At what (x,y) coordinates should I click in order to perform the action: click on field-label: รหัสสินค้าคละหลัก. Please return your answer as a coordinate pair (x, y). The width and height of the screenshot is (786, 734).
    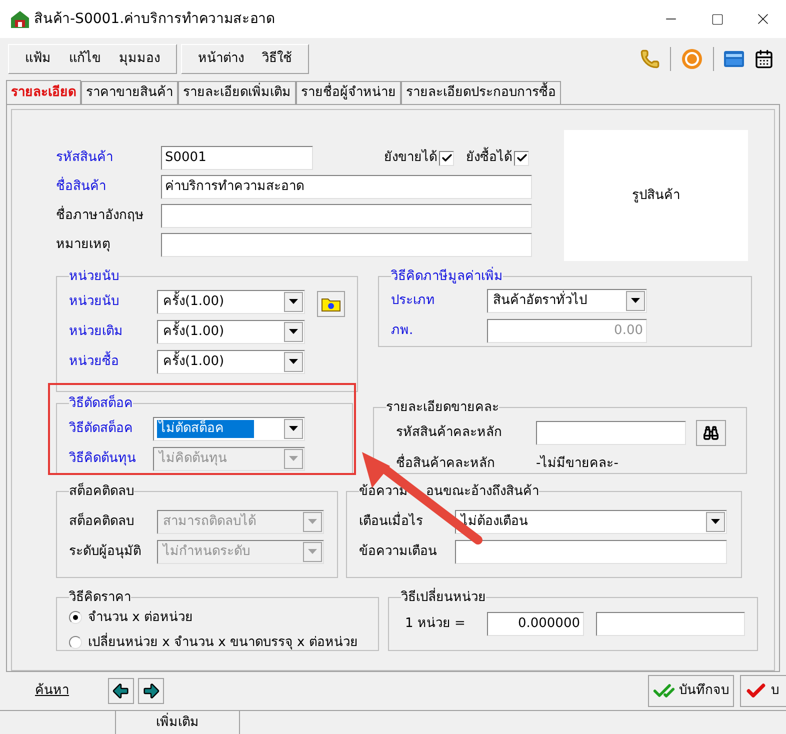
    Looking at the image, I should click on (449, 433).